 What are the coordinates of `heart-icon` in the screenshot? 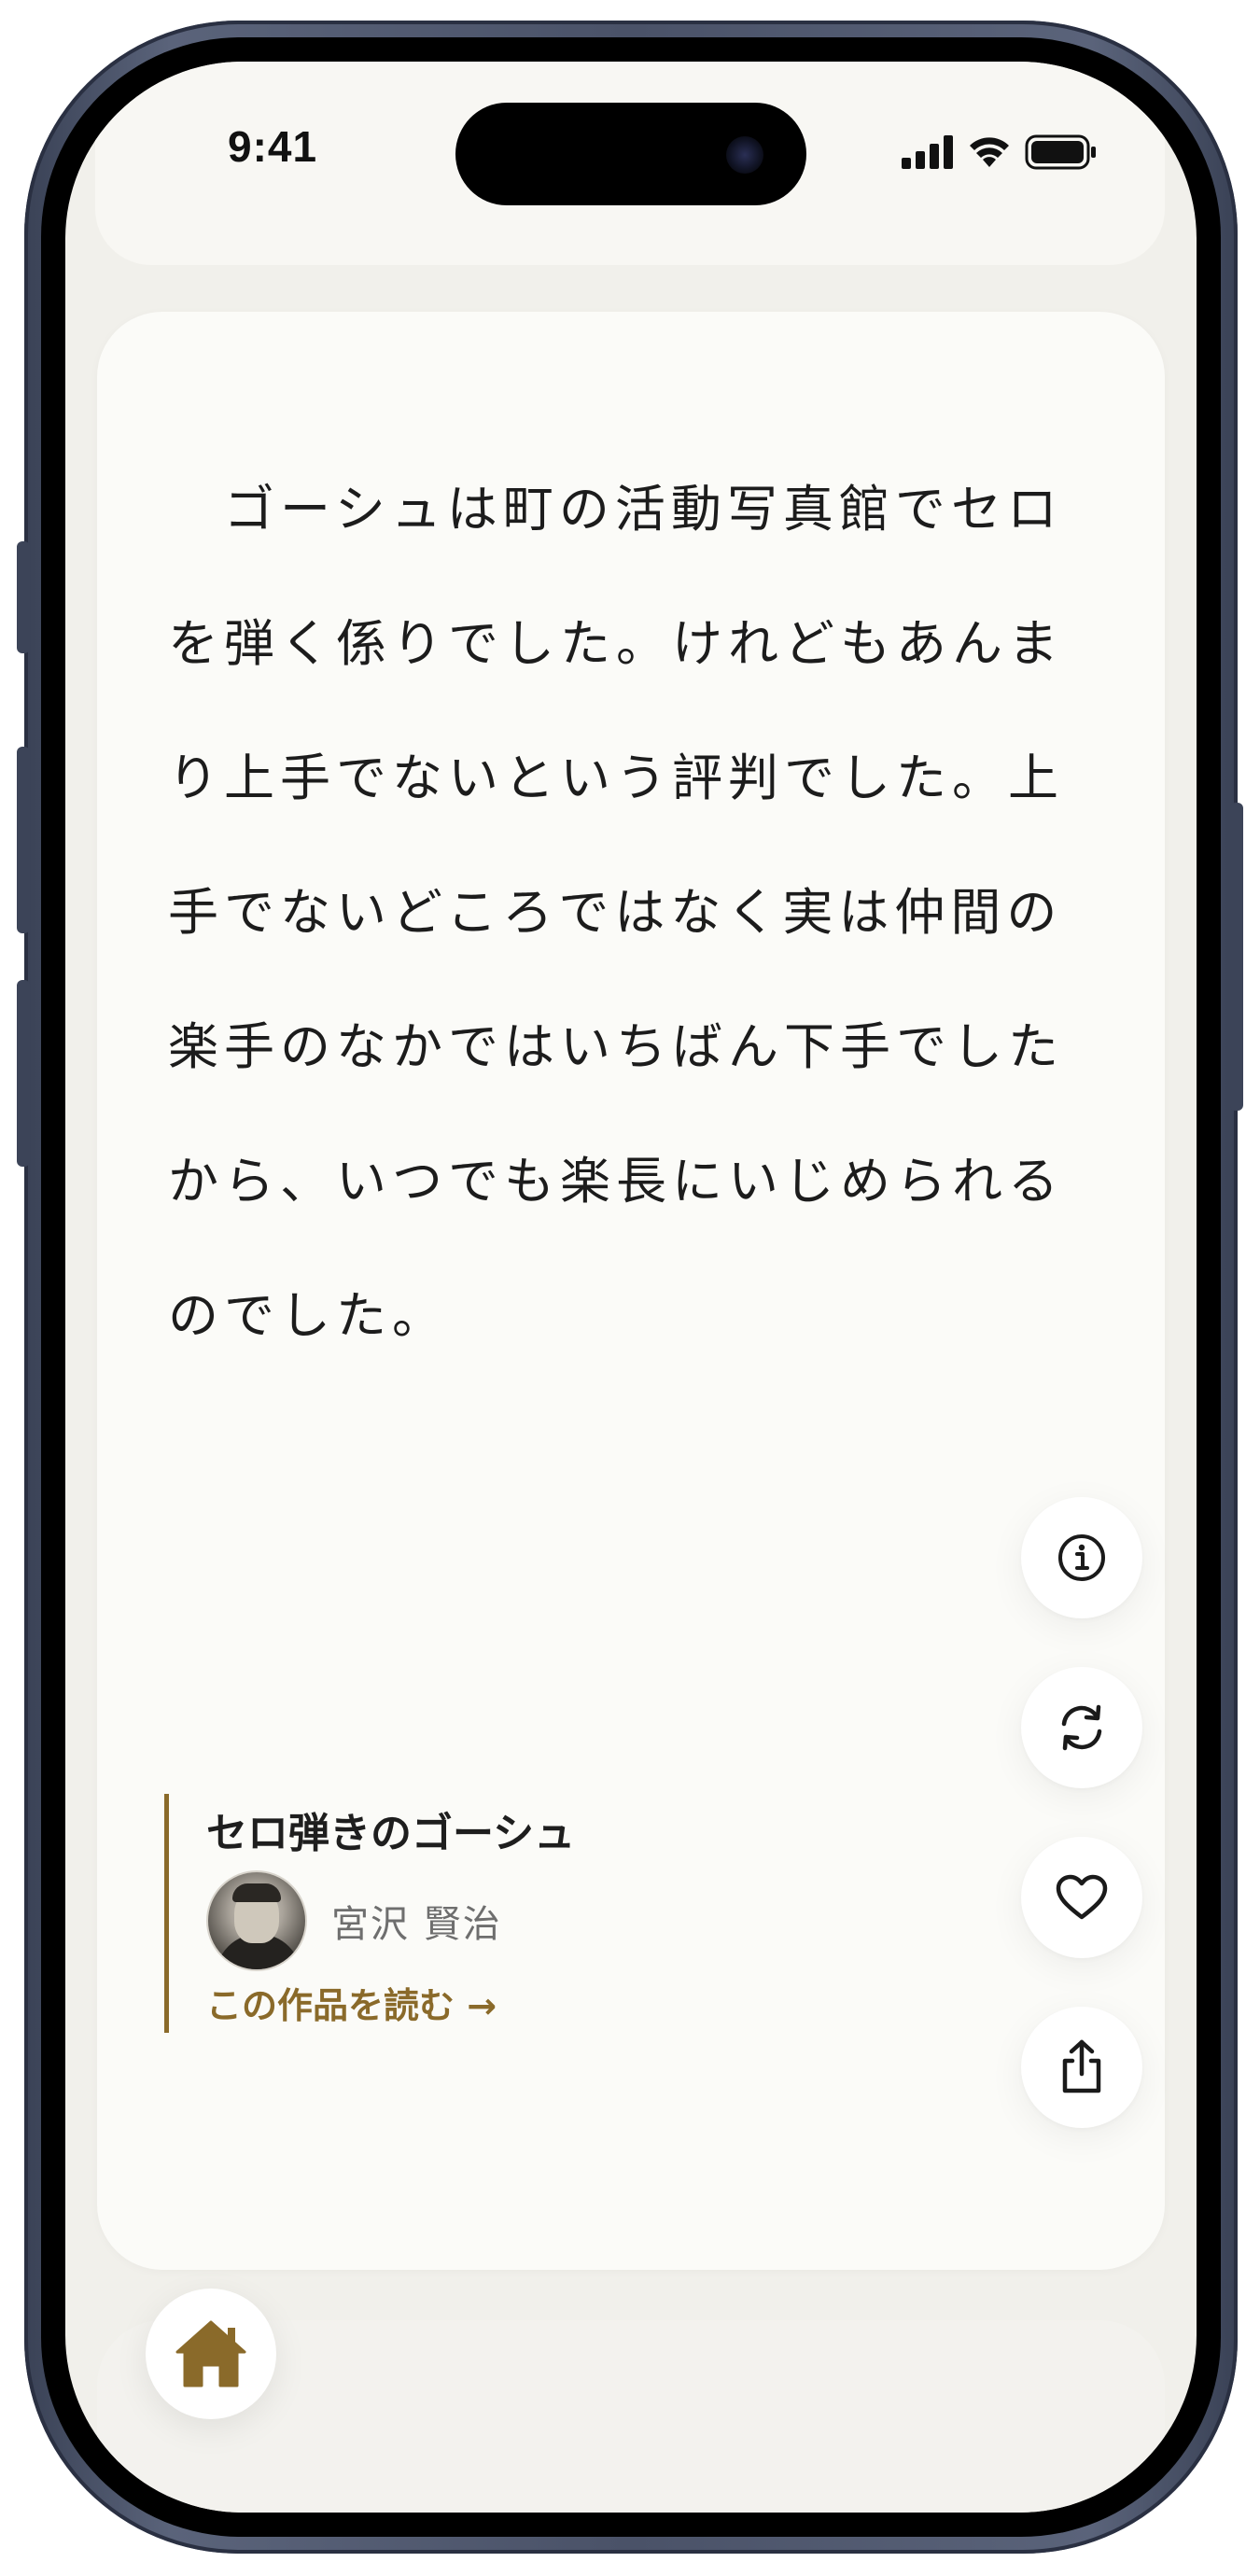 It's located at (1082, 1897).